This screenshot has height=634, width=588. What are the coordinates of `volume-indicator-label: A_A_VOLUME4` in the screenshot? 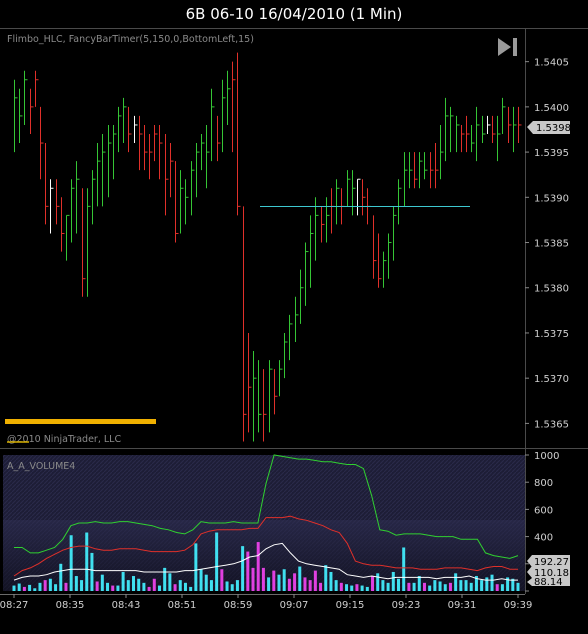 It's located at (41, 466).